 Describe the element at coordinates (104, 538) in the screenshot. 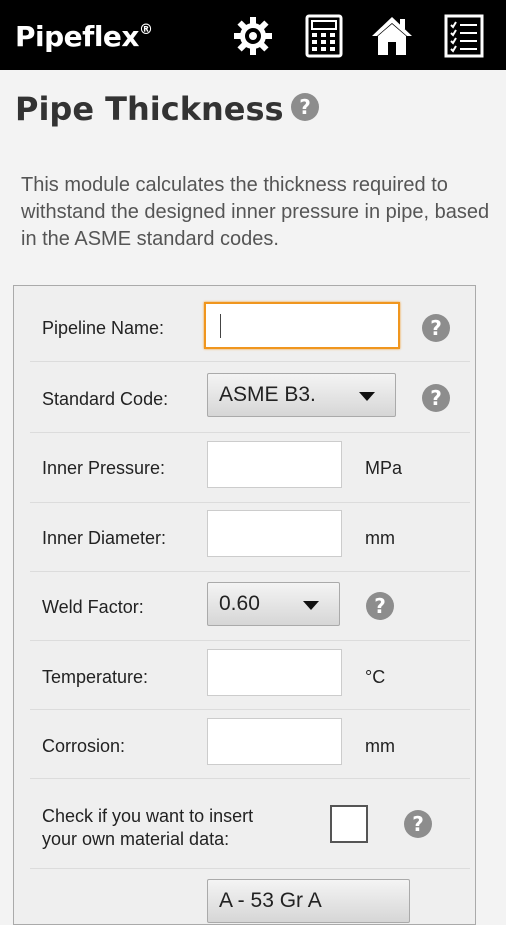

I see `inner-diameter-label: Inner Diameter:` at that location.